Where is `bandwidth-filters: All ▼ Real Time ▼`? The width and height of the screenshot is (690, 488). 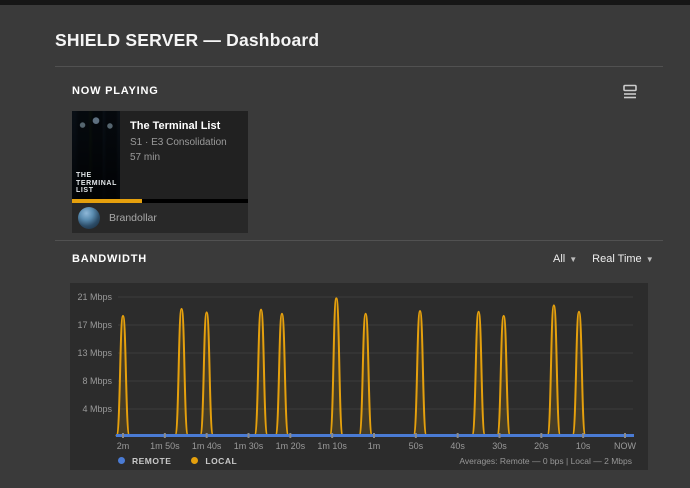
bandwidth-filters: All ▼ Real Time ▼ is located at coordinates (603, 259).